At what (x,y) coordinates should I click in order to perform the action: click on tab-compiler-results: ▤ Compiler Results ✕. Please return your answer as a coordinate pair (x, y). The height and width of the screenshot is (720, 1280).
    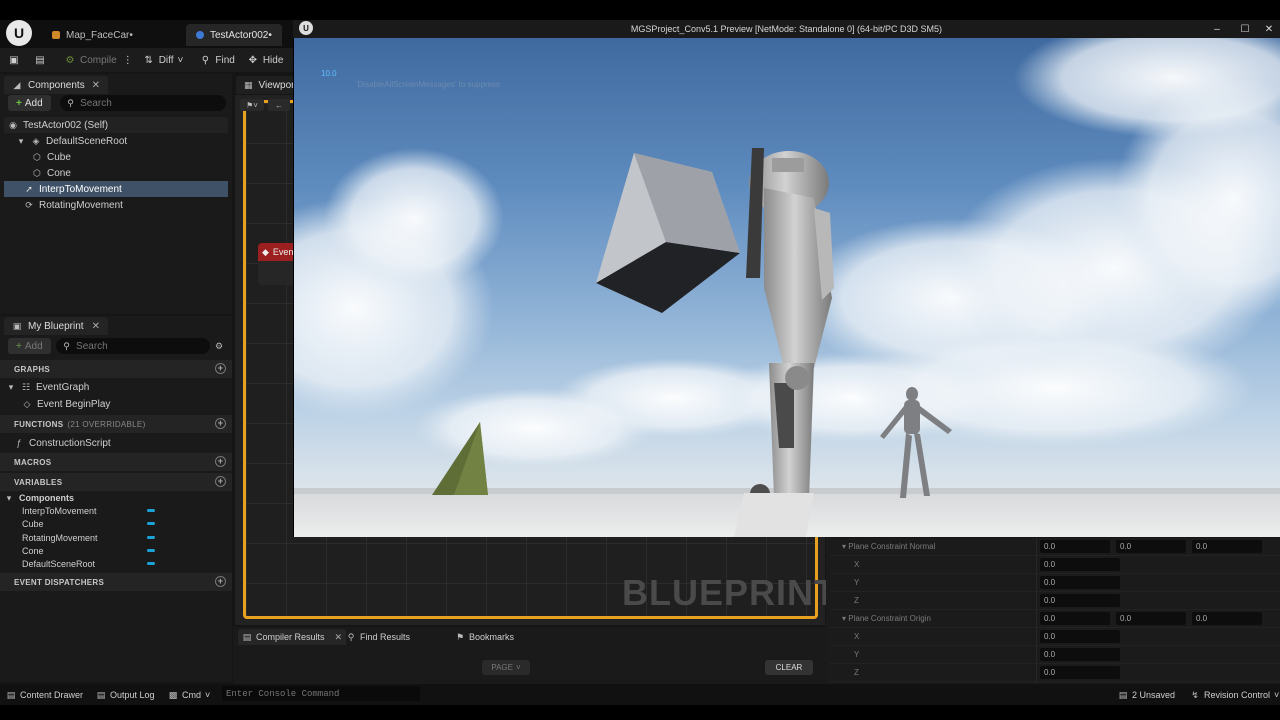
    Looking at the image, I should click on (292, 637).